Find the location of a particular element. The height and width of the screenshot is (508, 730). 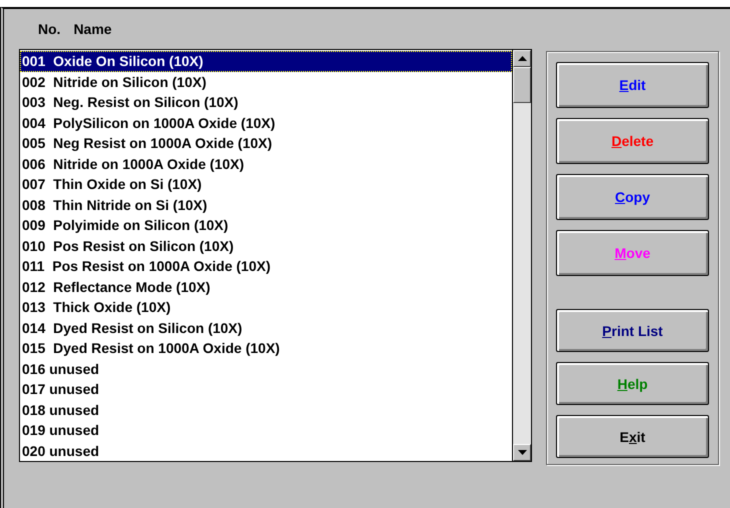

action-button: Exit is located at coordinates (632, 436).